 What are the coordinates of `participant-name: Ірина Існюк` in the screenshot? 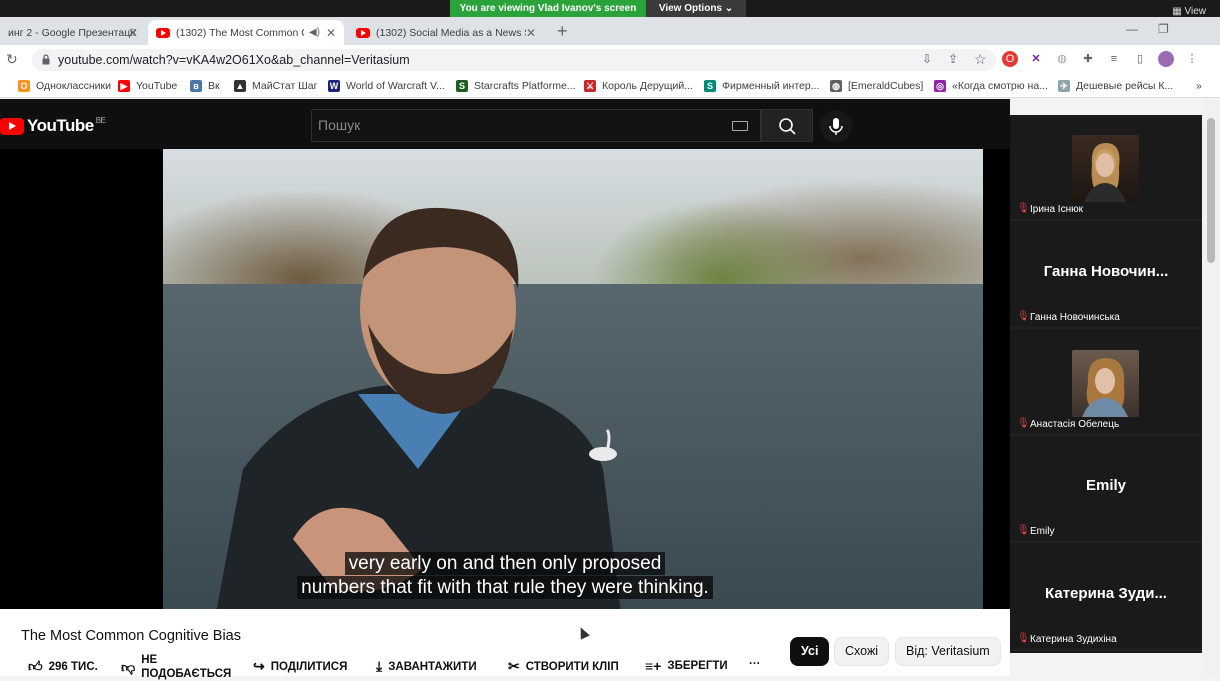 It's located at (1056, 209).